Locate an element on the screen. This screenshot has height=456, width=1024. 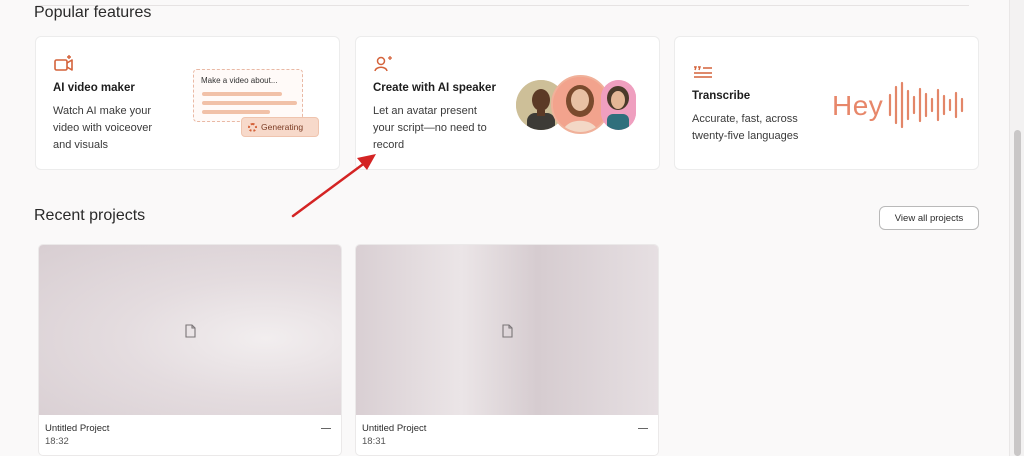
card-desc-line: Let an avatar present is located at coordinates (425, 111).